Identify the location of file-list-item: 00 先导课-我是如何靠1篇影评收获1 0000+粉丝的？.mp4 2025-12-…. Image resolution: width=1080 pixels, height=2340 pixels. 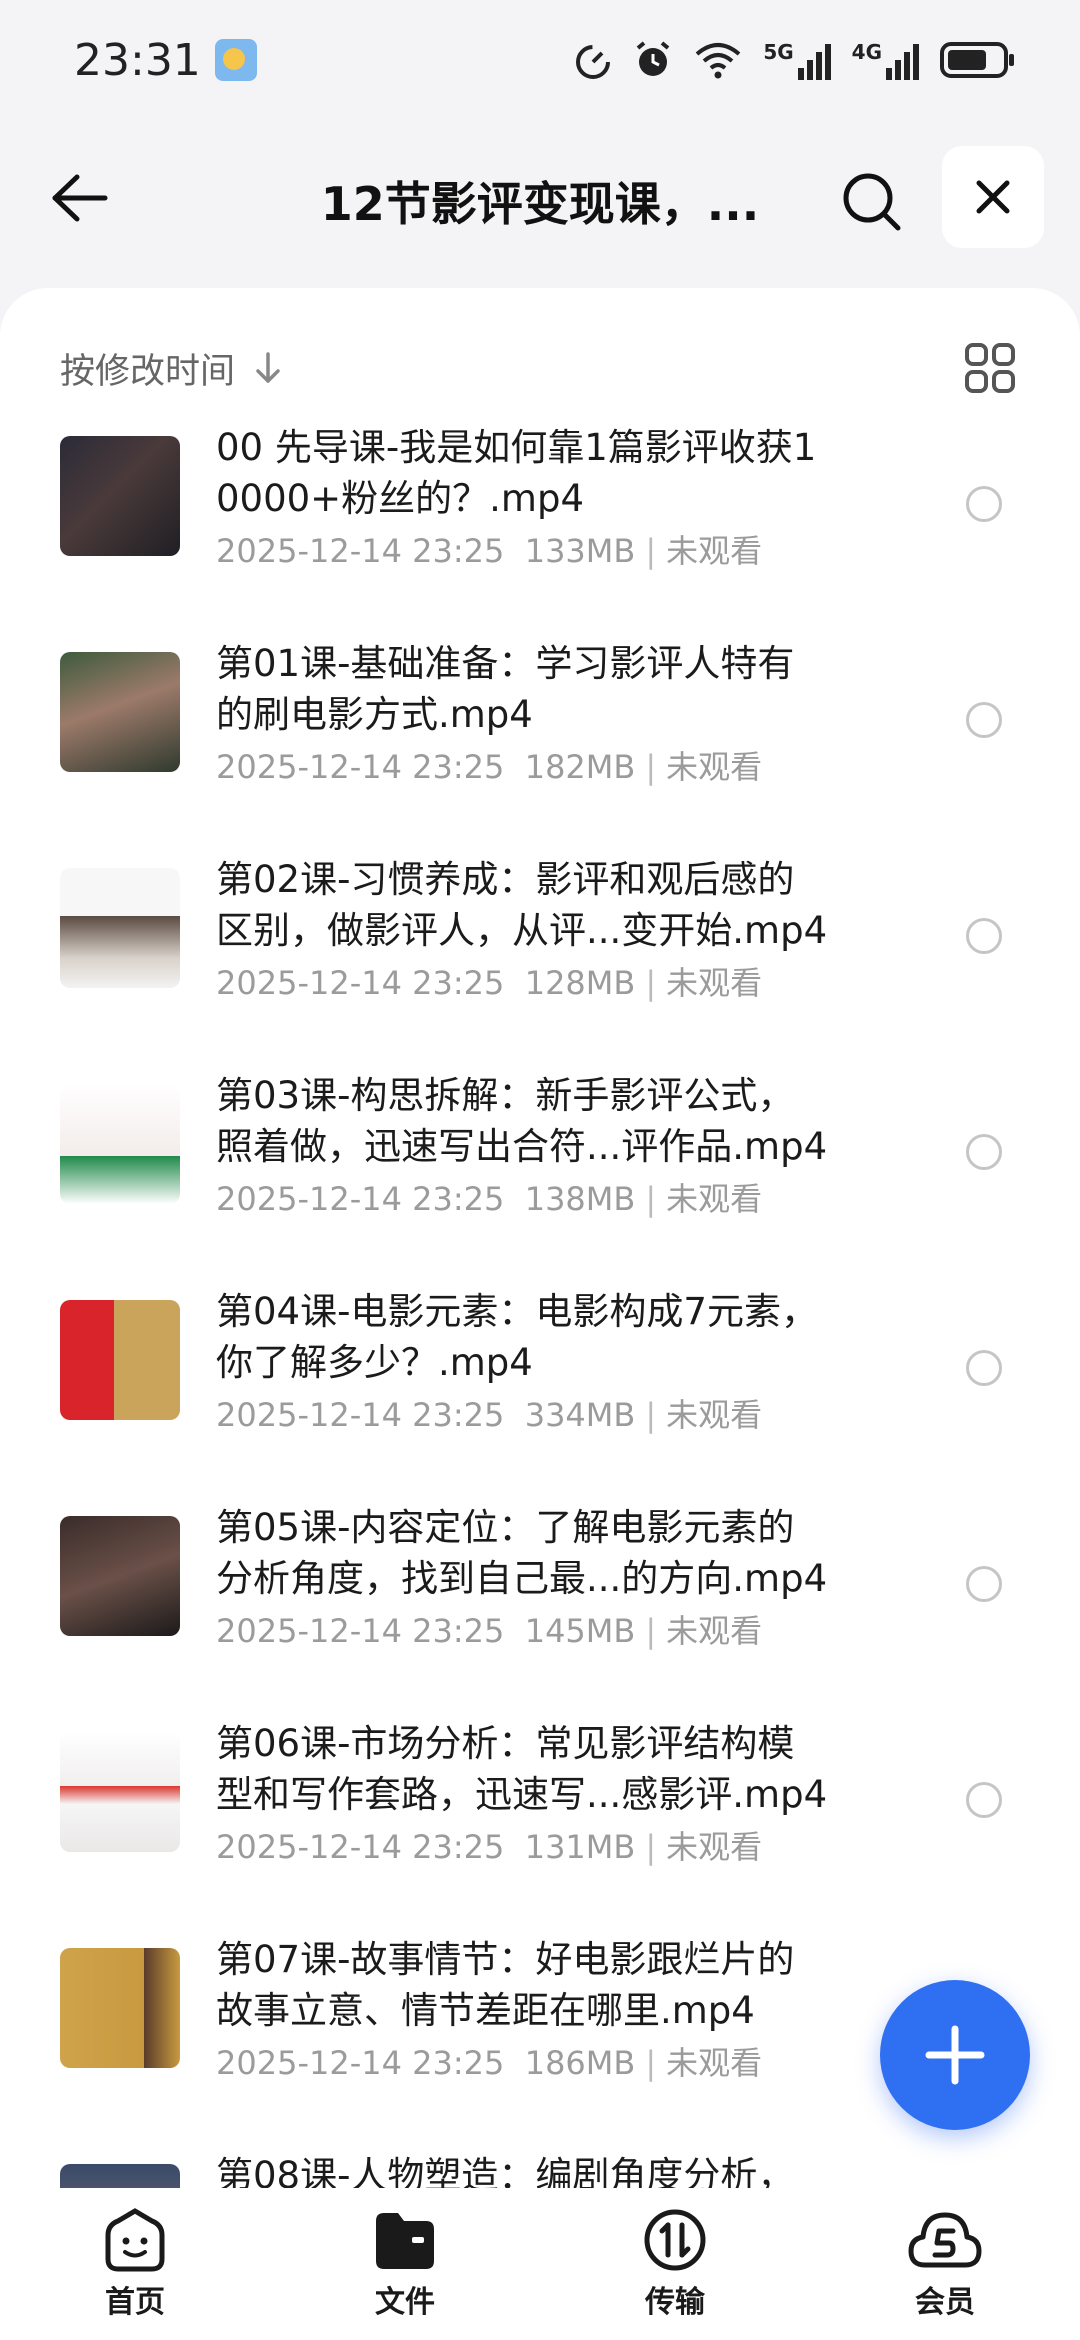
(540, 520).